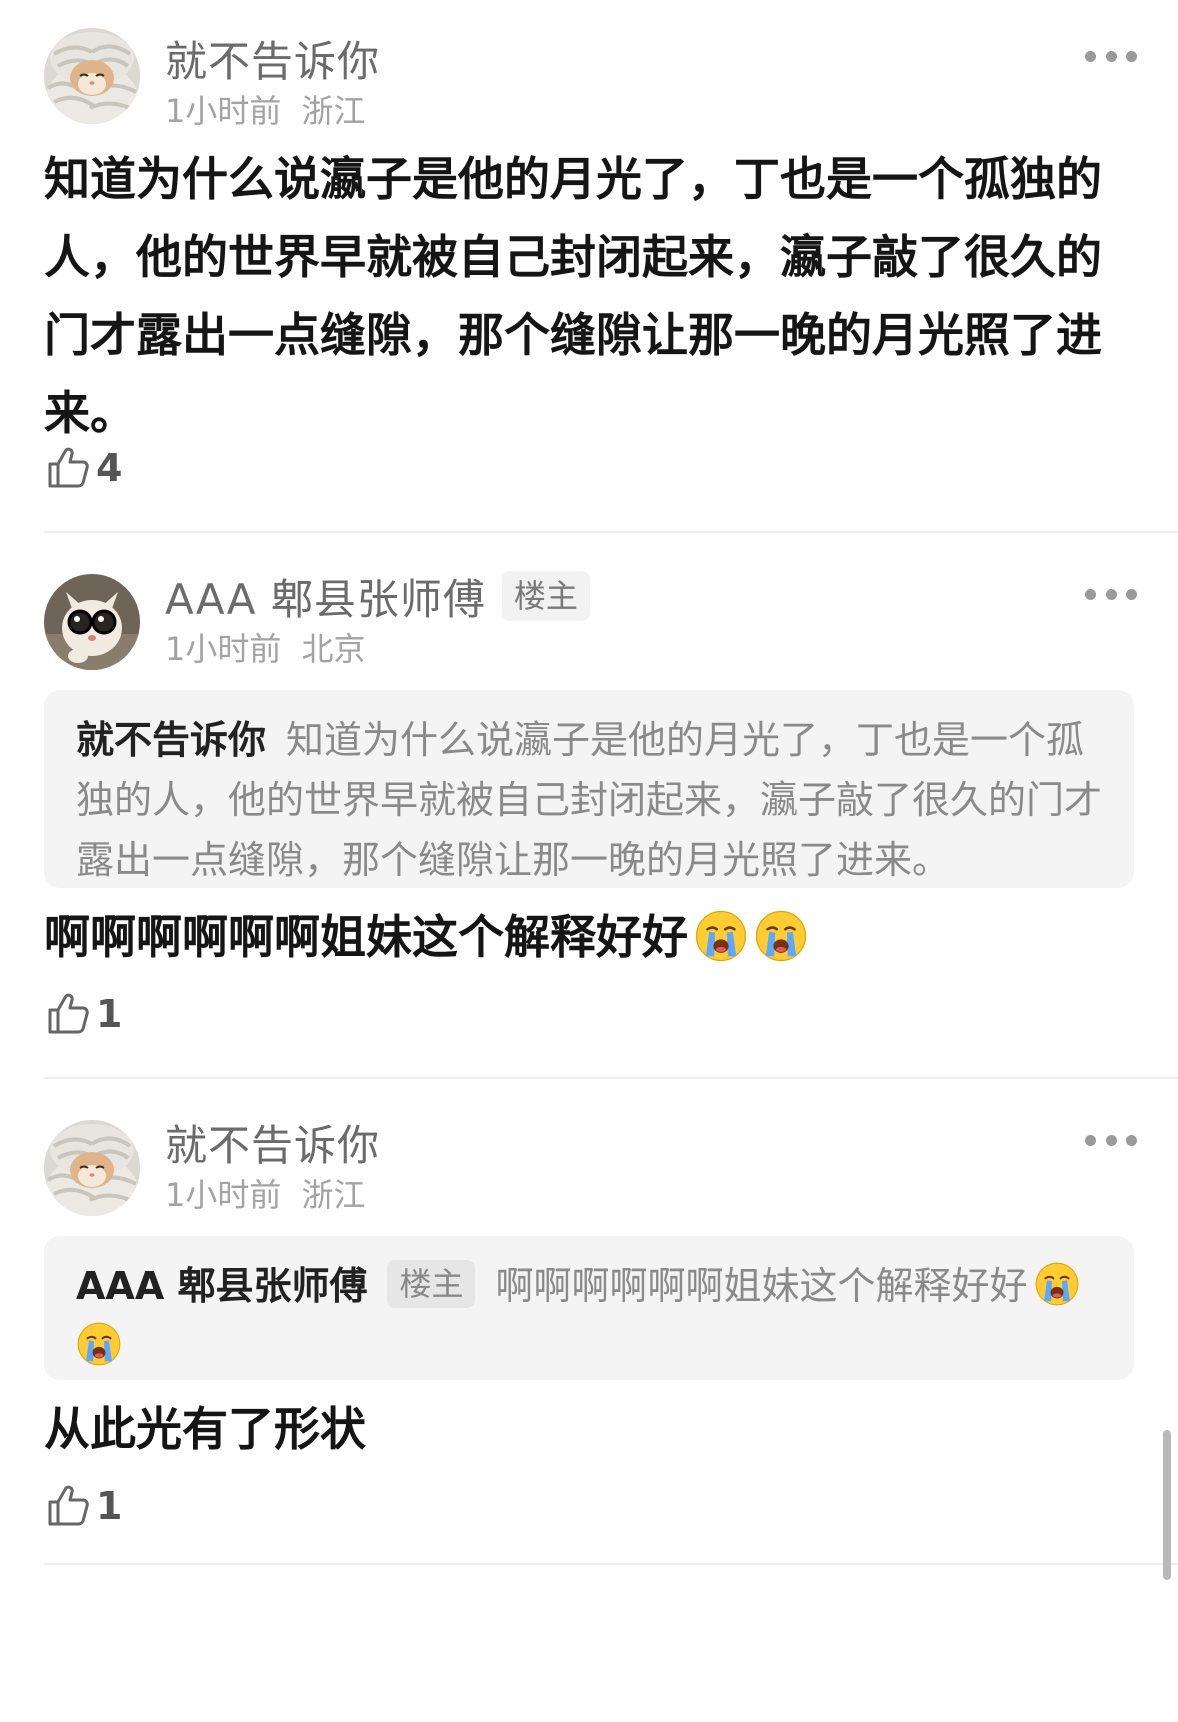  What do you see at coordinates (366, 937) in the screenshot?
I see `comment-text: 啊啊啊啊啊啊姐妹这个解释好好` at bounding box center [366, 937].